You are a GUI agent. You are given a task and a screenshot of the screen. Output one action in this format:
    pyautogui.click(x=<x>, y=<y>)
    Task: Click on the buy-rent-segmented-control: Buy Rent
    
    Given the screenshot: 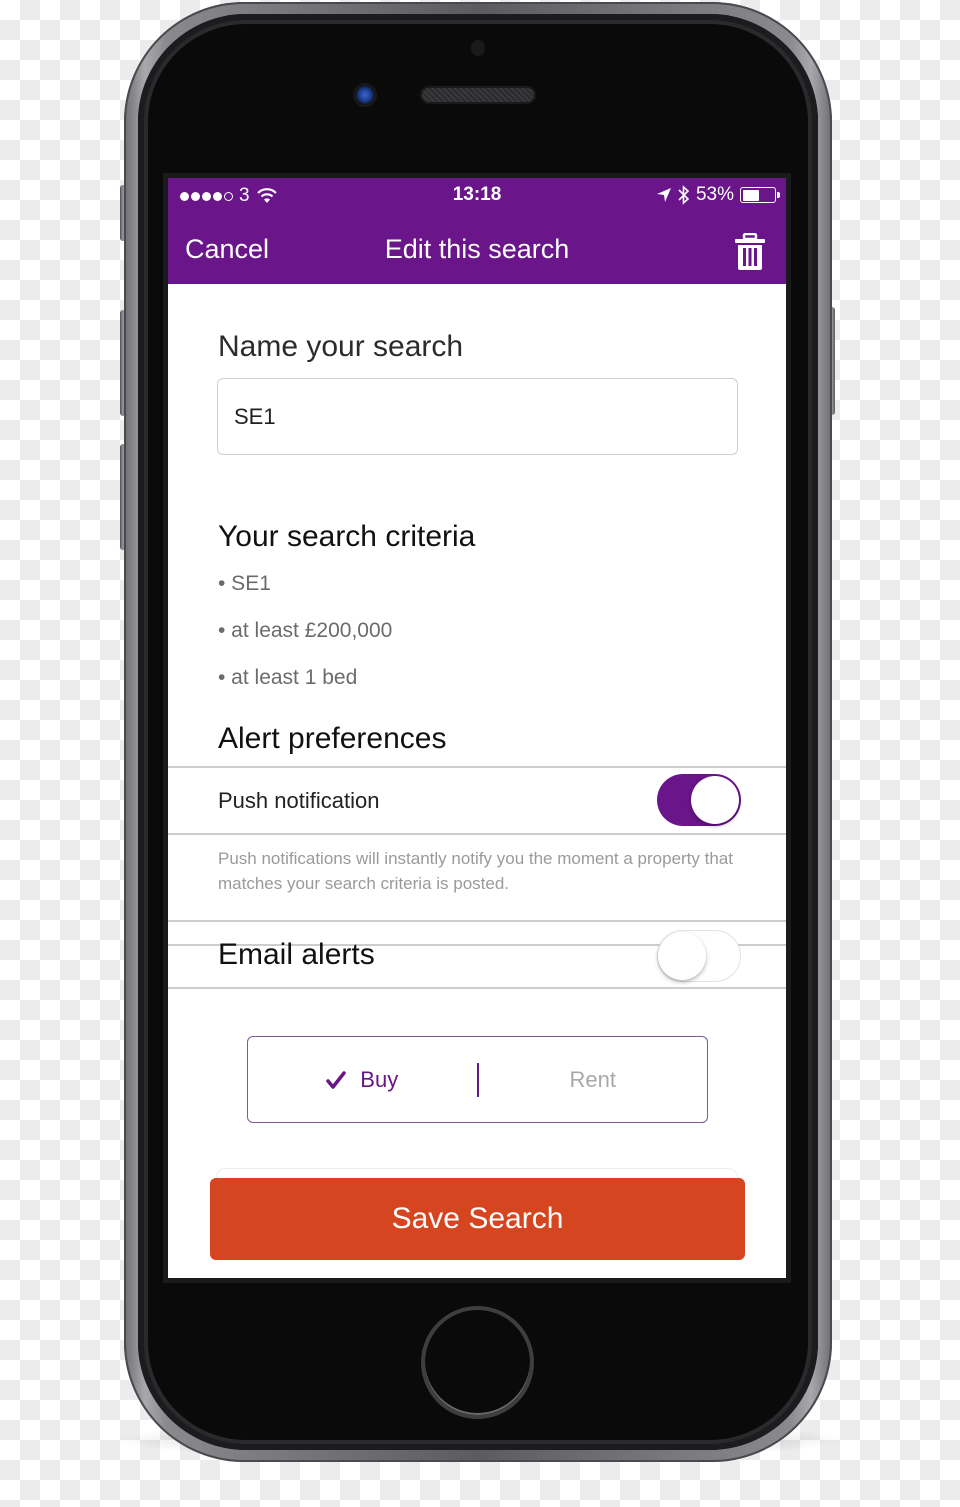 What is the action you would take?
    pyautogui.click(x=477, y=1079)
    